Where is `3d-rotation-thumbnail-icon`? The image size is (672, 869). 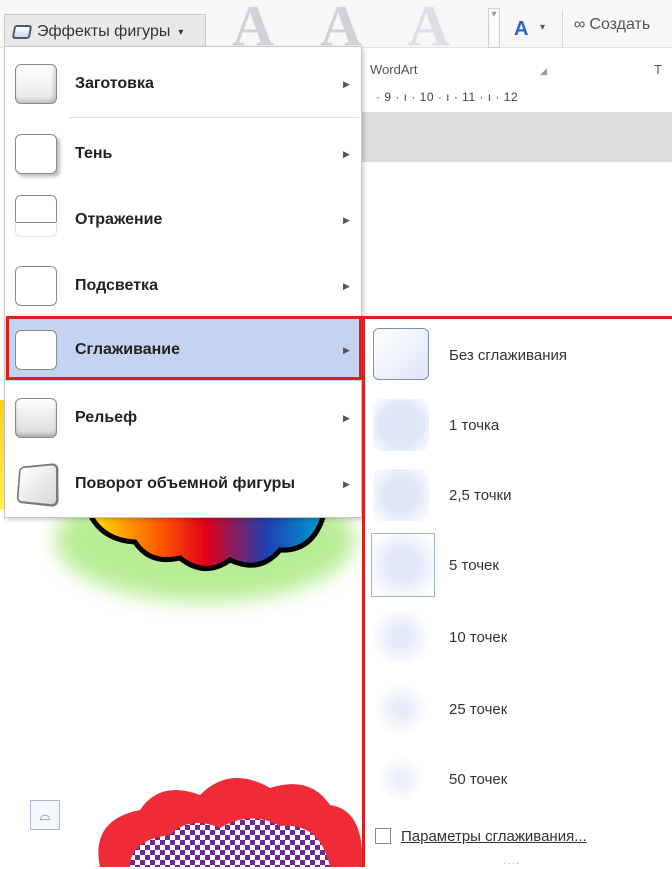 3d-rotation-thumbnail-icon is located at coordinates (37, 485).